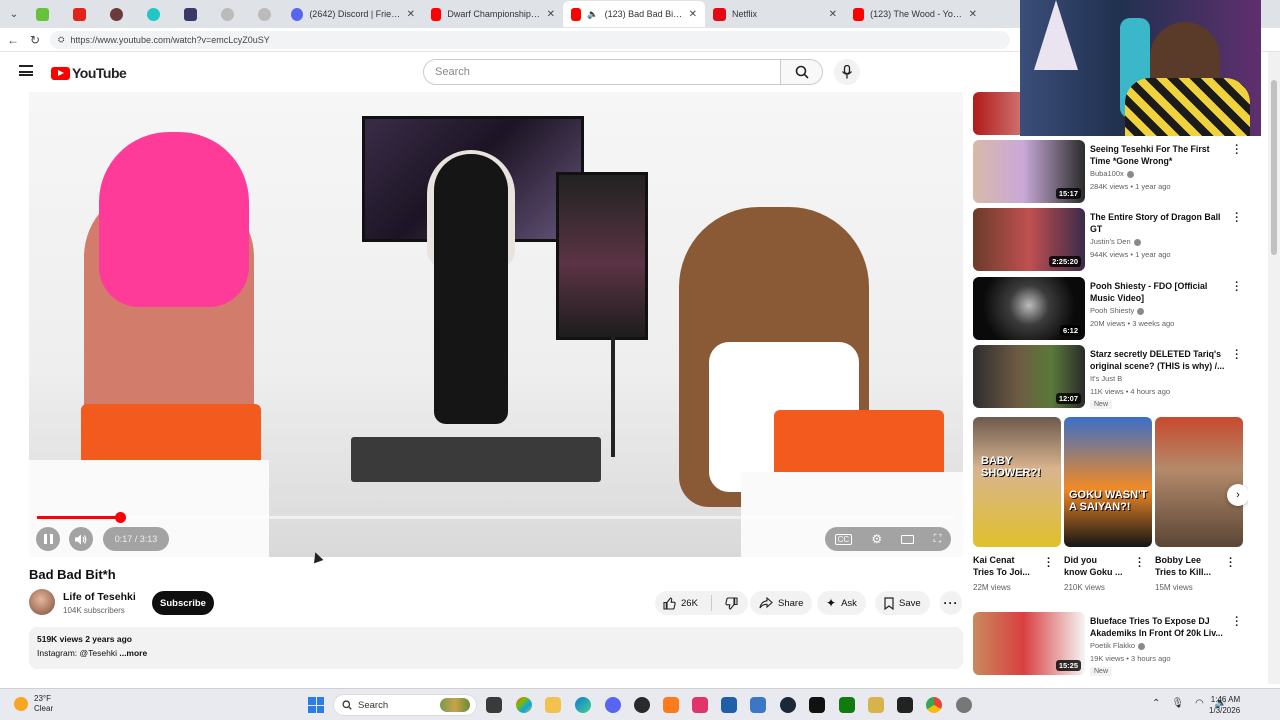 The image size is (1280, 720). I want to click on xbox-icon, so click(847, 705).